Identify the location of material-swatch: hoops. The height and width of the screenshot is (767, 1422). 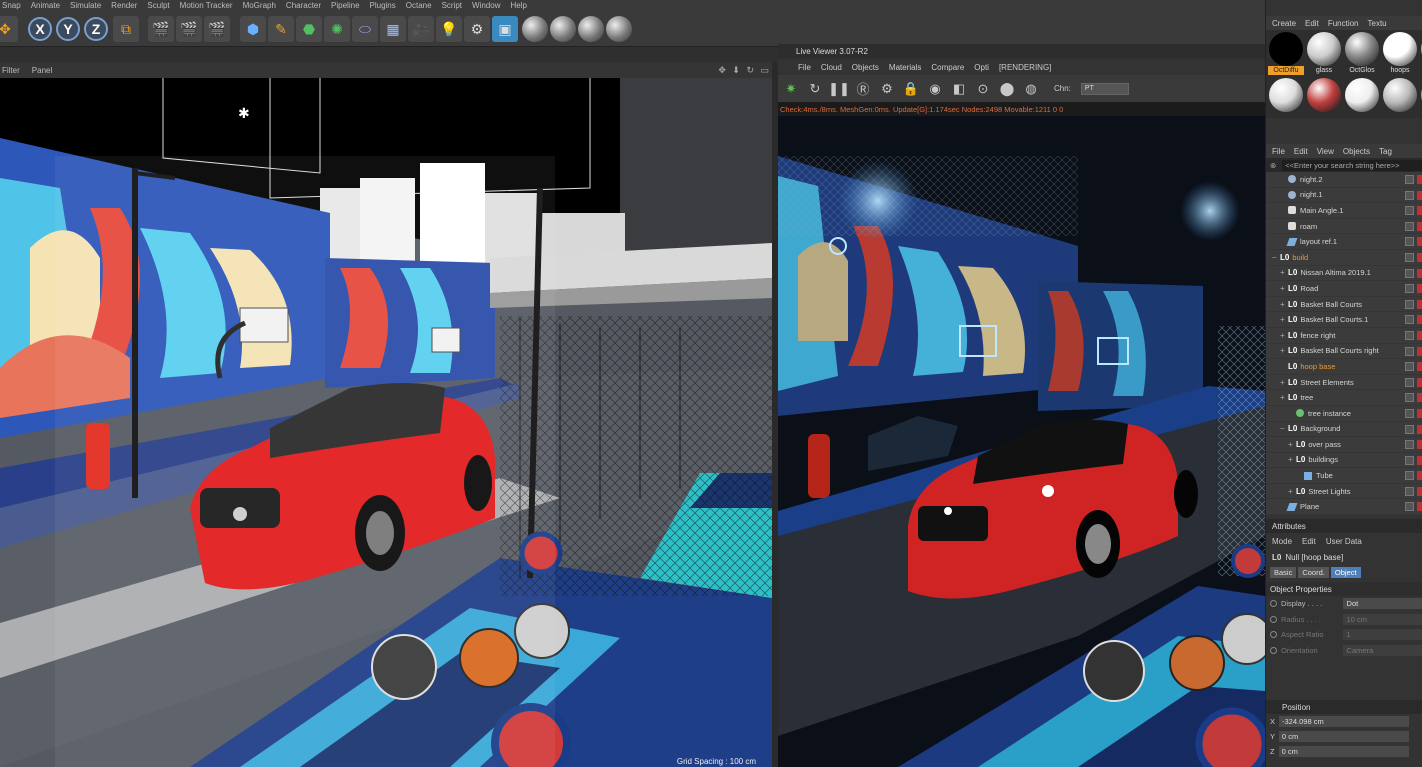
(1400, 53).